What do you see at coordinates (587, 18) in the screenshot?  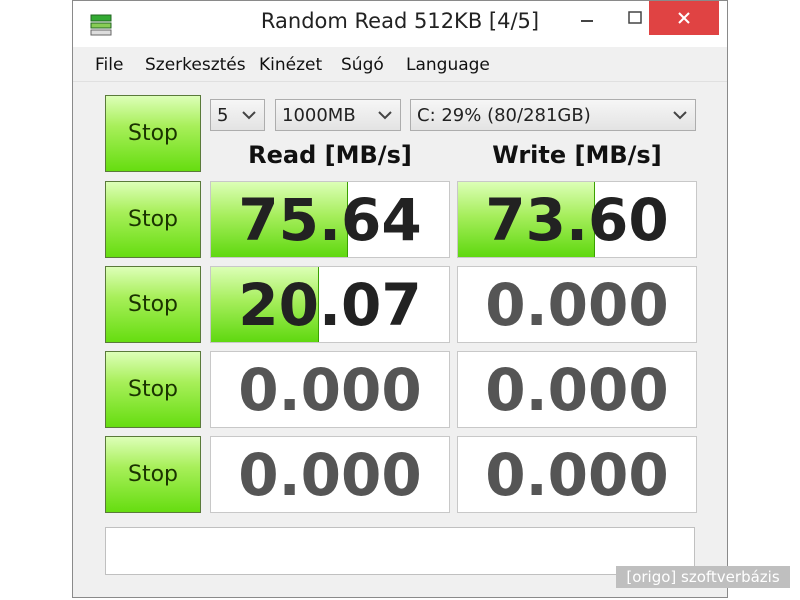 I see `minimize-button` at bounding box center [587, 18].